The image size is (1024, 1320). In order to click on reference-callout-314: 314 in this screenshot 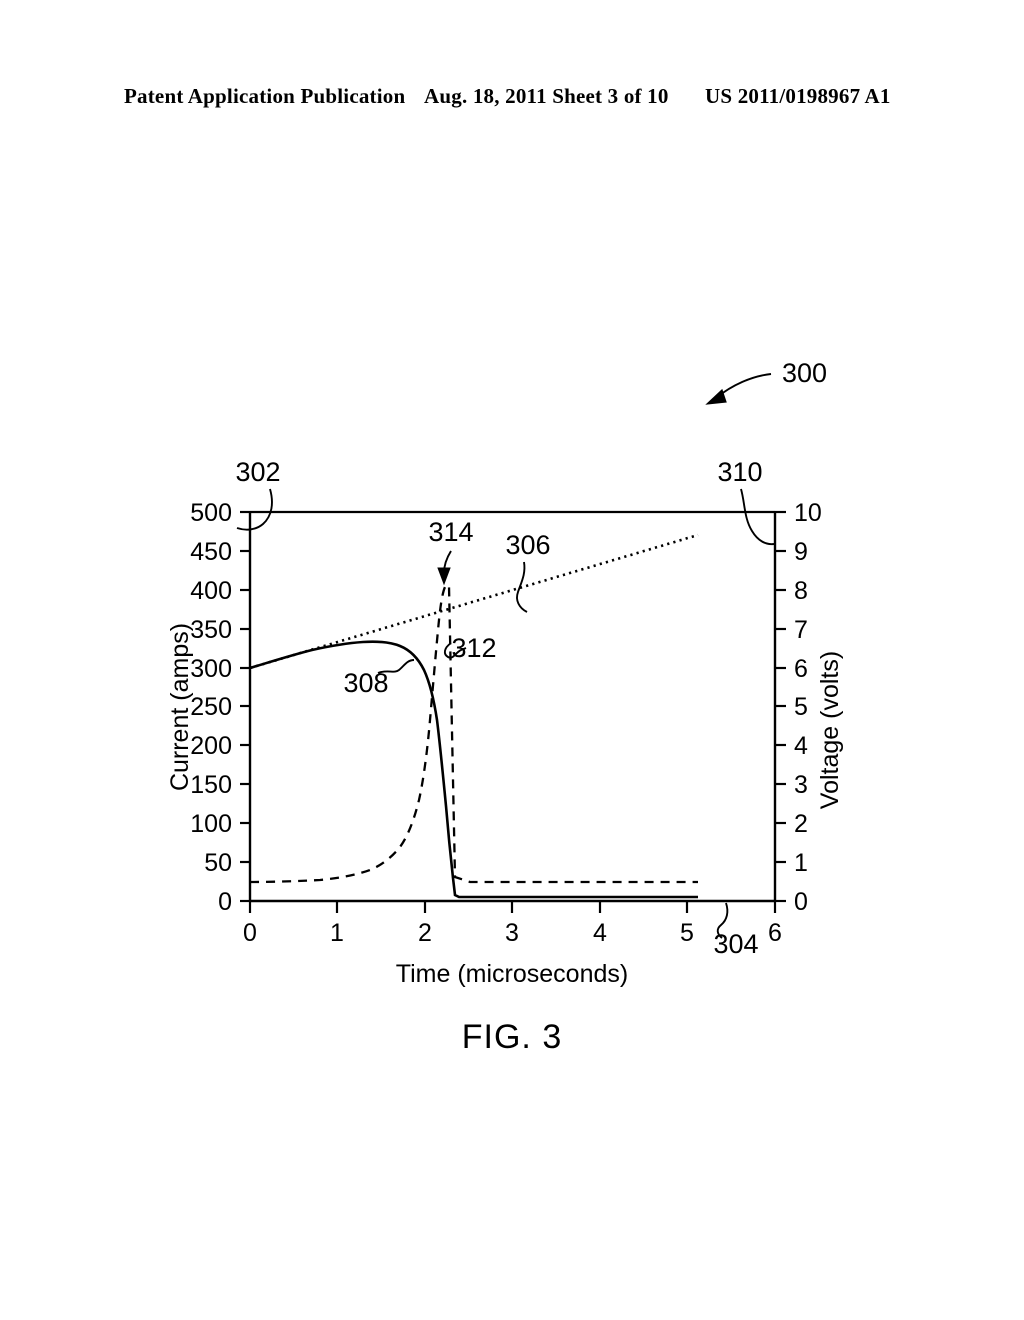, I will do `click(451, 551)`.